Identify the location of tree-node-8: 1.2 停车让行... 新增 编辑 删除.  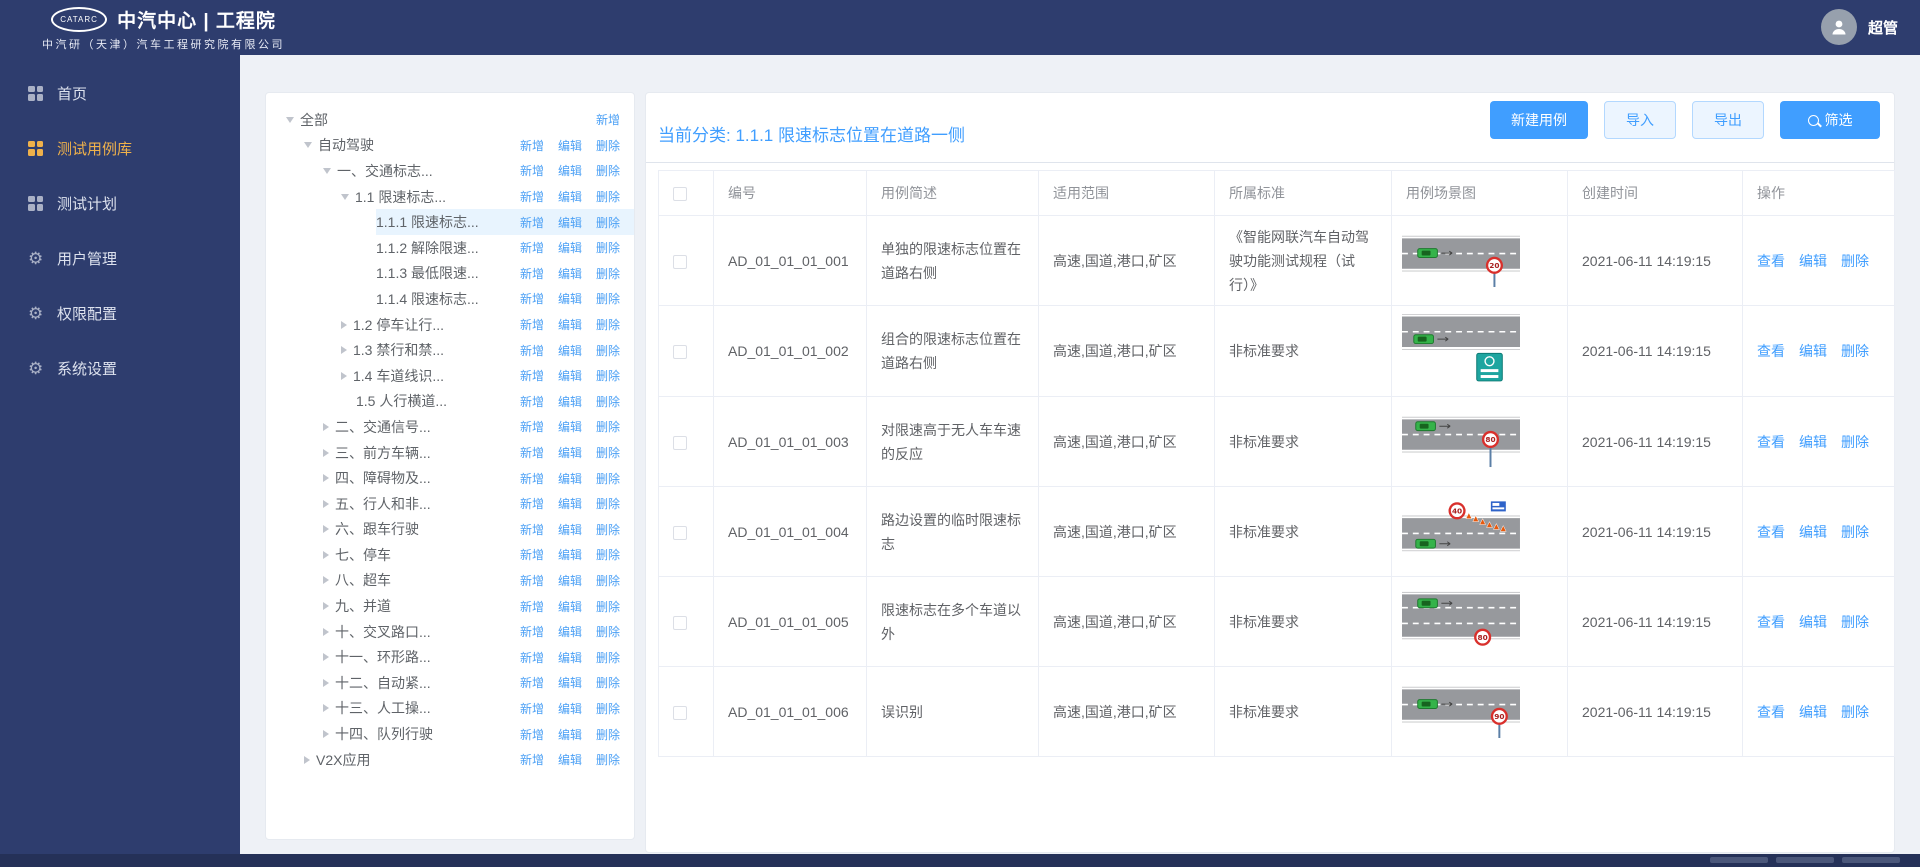
(450, 325).